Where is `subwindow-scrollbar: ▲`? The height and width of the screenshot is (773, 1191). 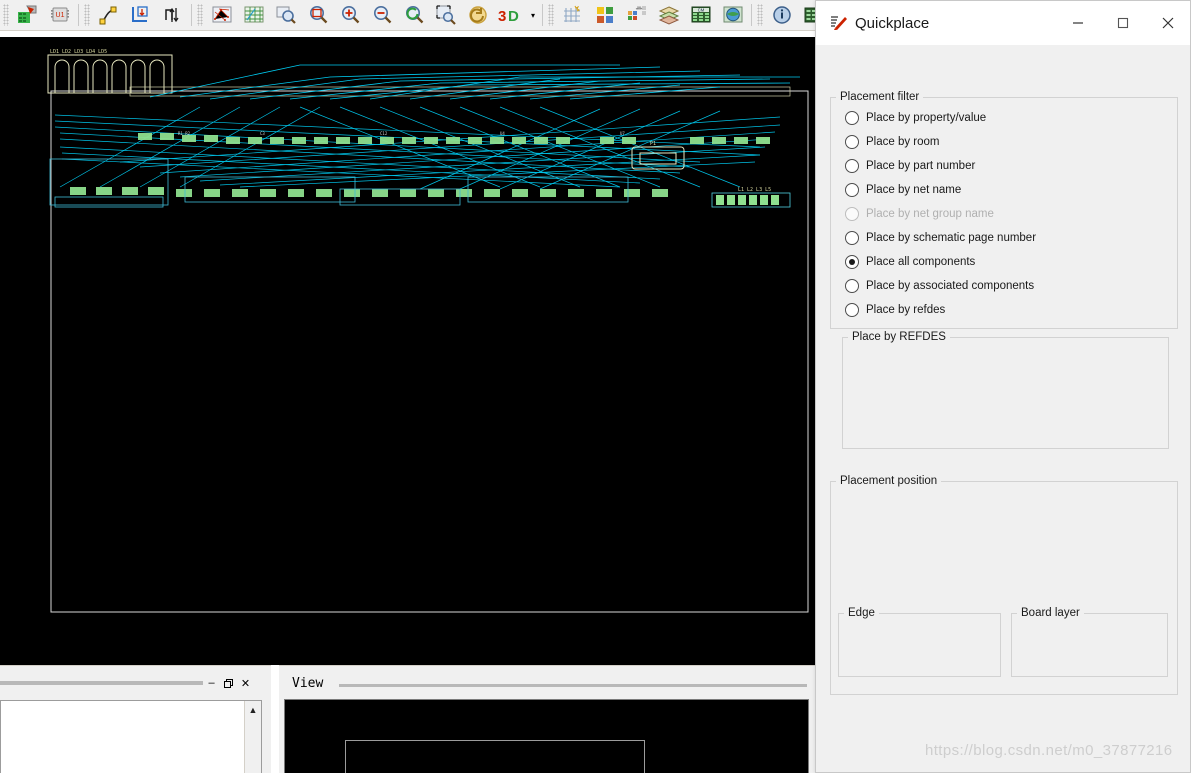
subwindow-scrollbar: ▲ is located at coordinates (252, 737).